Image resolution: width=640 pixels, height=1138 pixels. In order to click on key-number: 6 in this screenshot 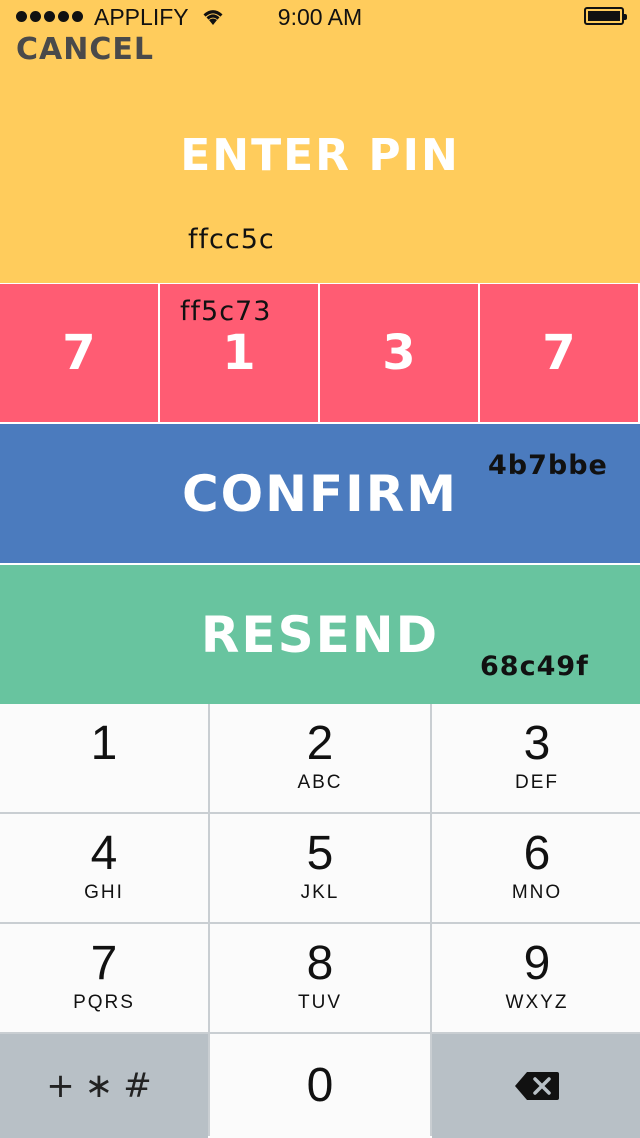, I will do `click(537, 853)`.